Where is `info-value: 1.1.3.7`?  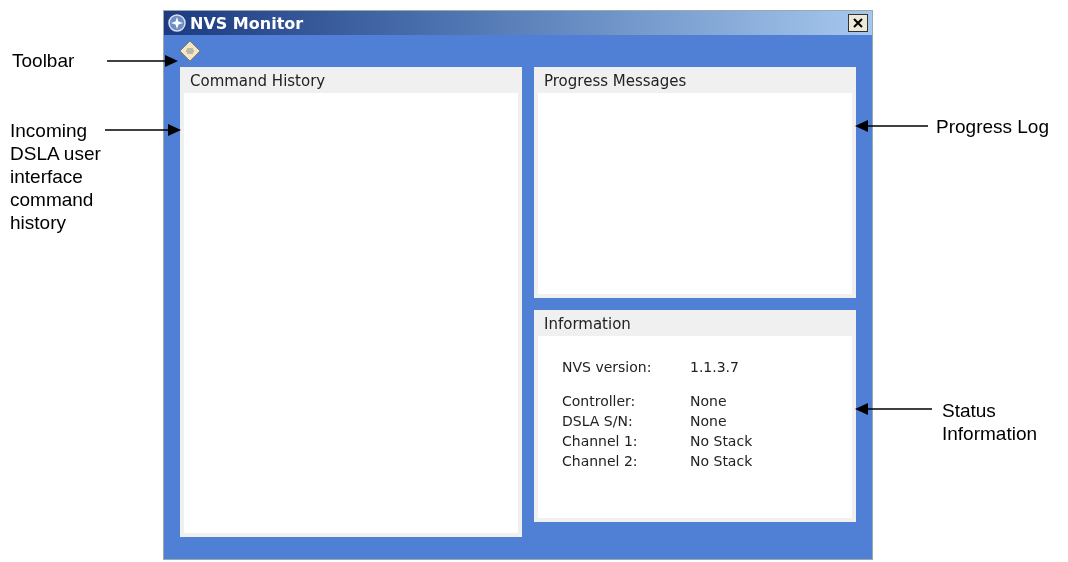 info-value: 1.1.3.7 is located at coordinates (715, 367).